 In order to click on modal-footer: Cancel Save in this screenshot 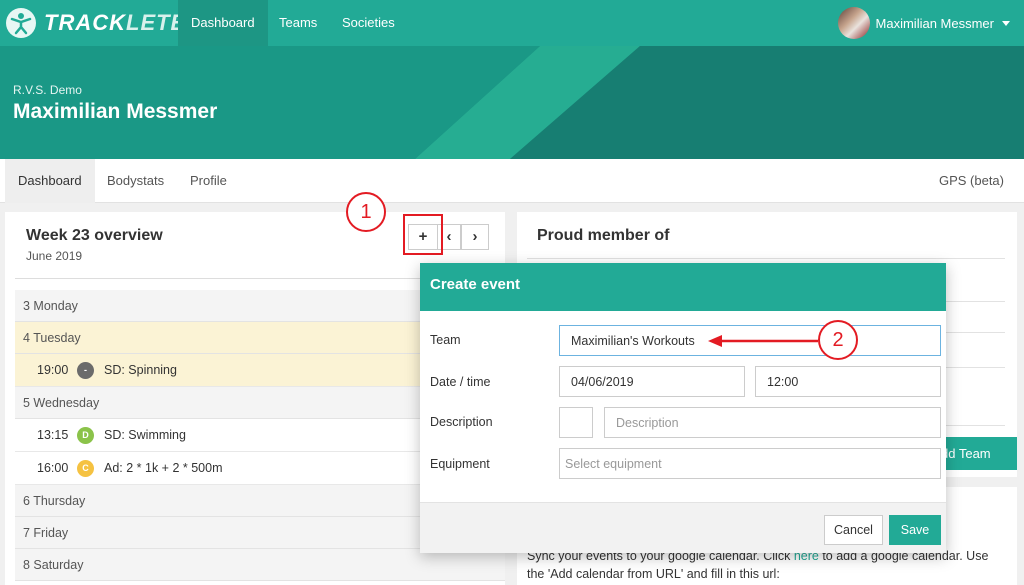, I will do `click(683, 527)`.